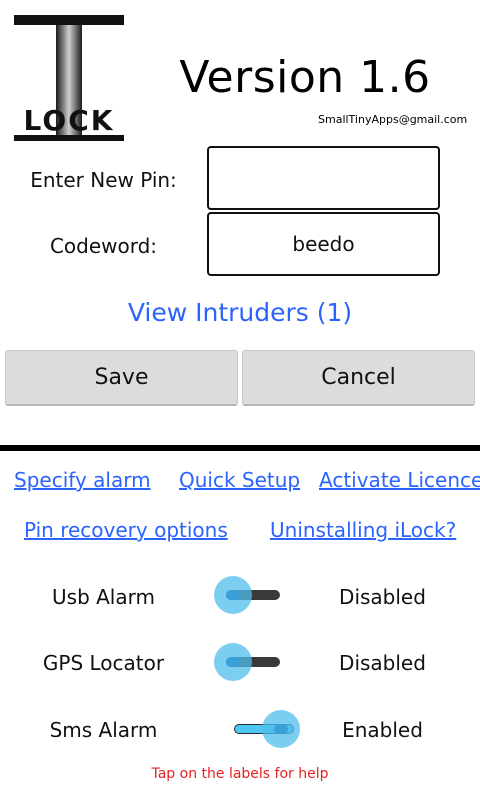  Describe the element at coordinates (323, 244) in the screenshot. I see `codeword-input` at that location.